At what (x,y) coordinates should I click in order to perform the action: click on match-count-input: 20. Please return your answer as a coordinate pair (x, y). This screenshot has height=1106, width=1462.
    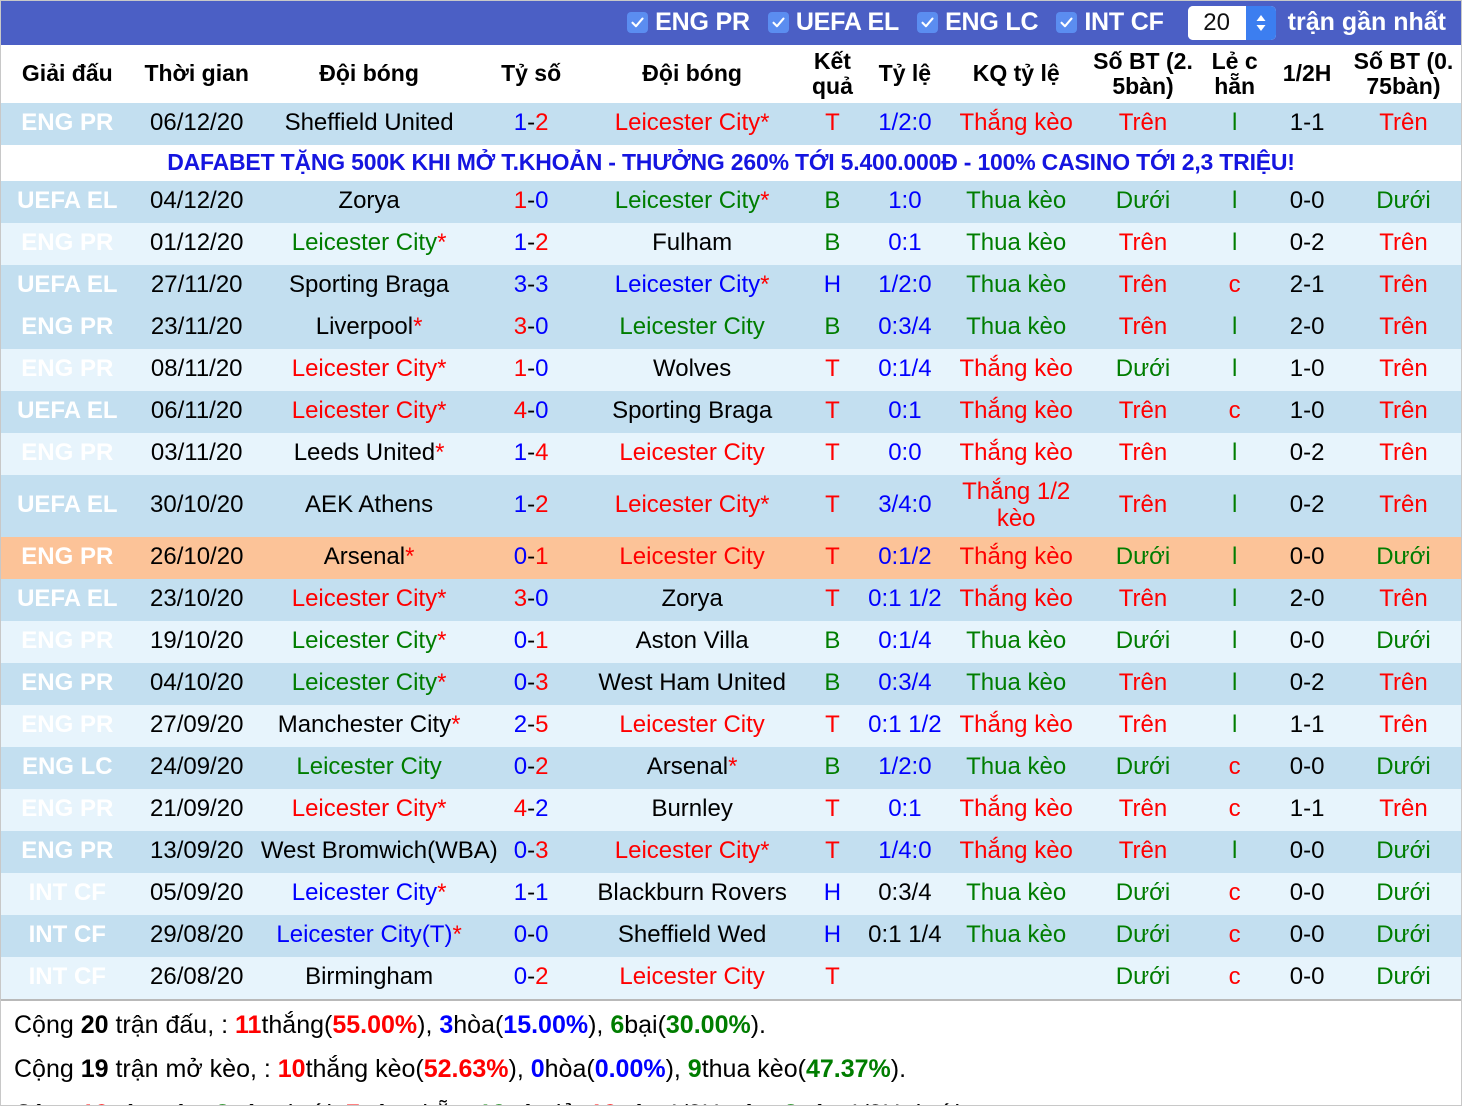
    Looking at the image, I should click on (1216, 22).